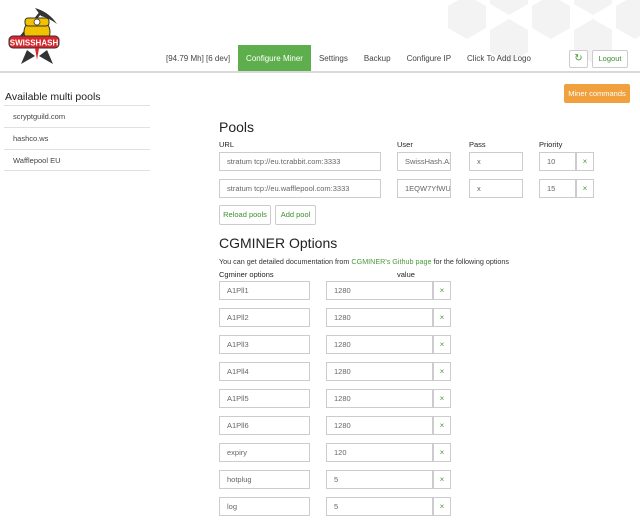 The image size is (640, 520). What do you see at coordinates (610, 59) in the screenshot?
I see `logout-button: Logout` at bounding box center [610, 59].